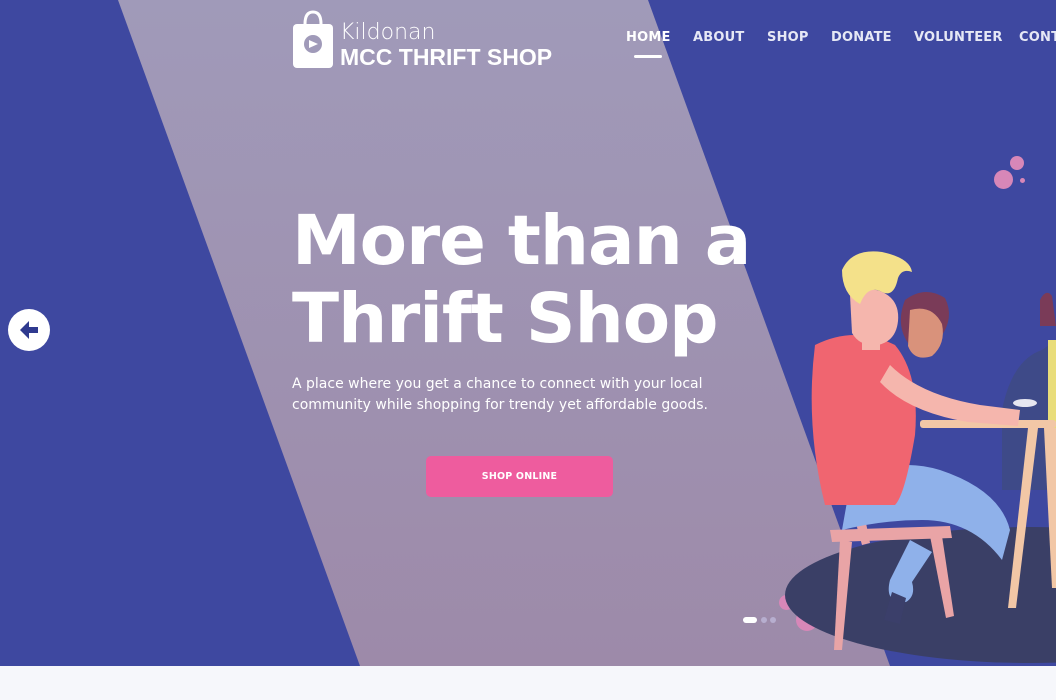  Describe the element at coordinates (788, 37) in the screenshot. I see `nav-item-shop: SHOP` at that location.